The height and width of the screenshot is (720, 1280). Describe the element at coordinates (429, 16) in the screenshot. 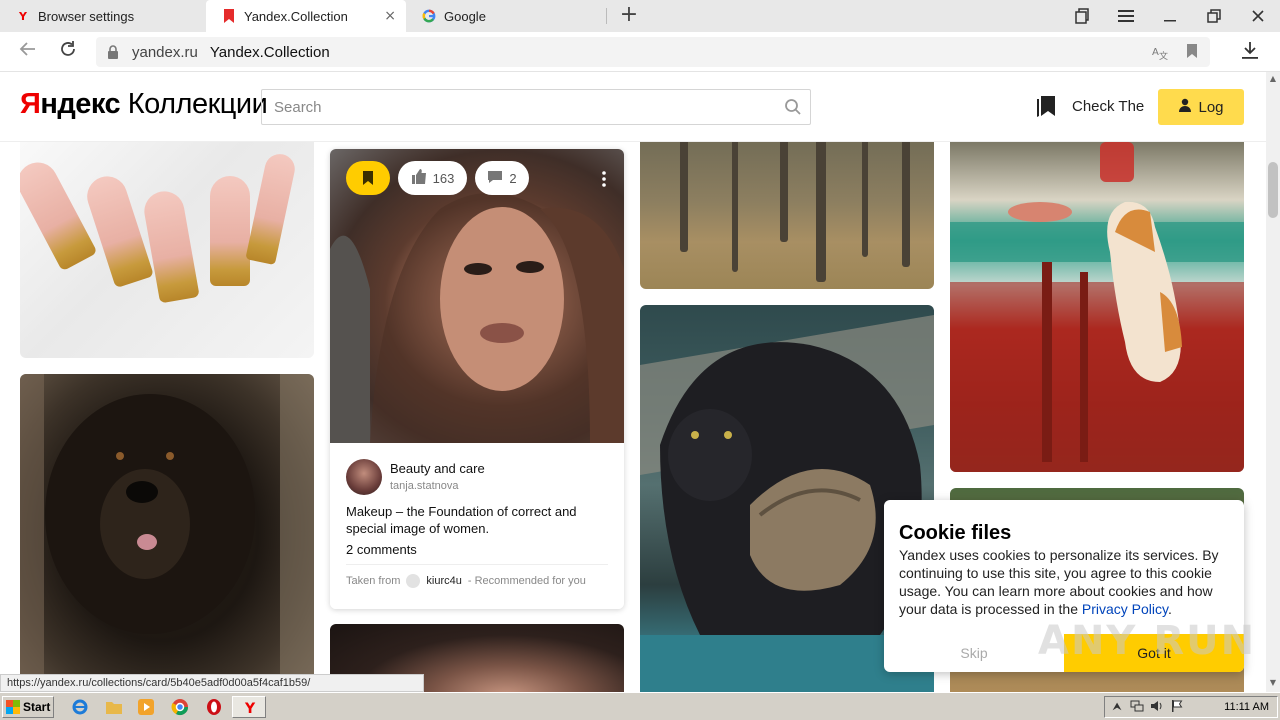

I see `google-g-icon` at that location.